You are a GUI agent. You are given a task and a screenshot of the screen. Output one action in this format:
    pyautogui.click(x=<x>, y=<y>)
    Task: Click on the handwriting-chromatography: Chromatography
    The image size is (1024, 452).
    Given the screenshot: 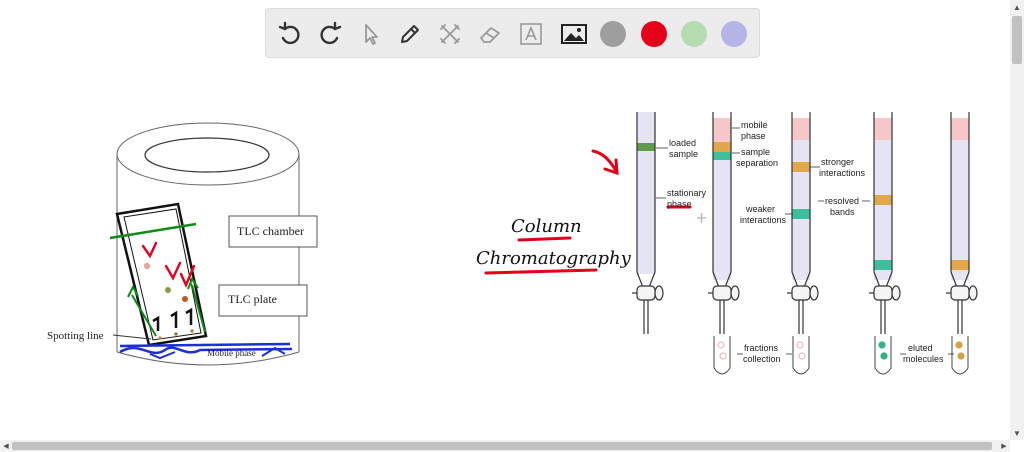 What is the action you would take?
    pyautogui.click(x=554, y=258)
    